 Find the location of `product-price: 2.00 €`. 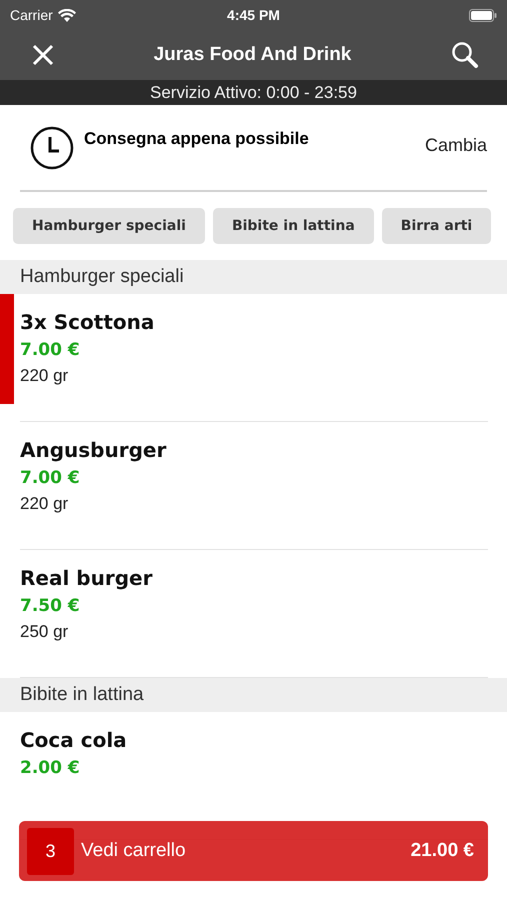

product-price: 2.00 € is located at coordinates (50, 768).